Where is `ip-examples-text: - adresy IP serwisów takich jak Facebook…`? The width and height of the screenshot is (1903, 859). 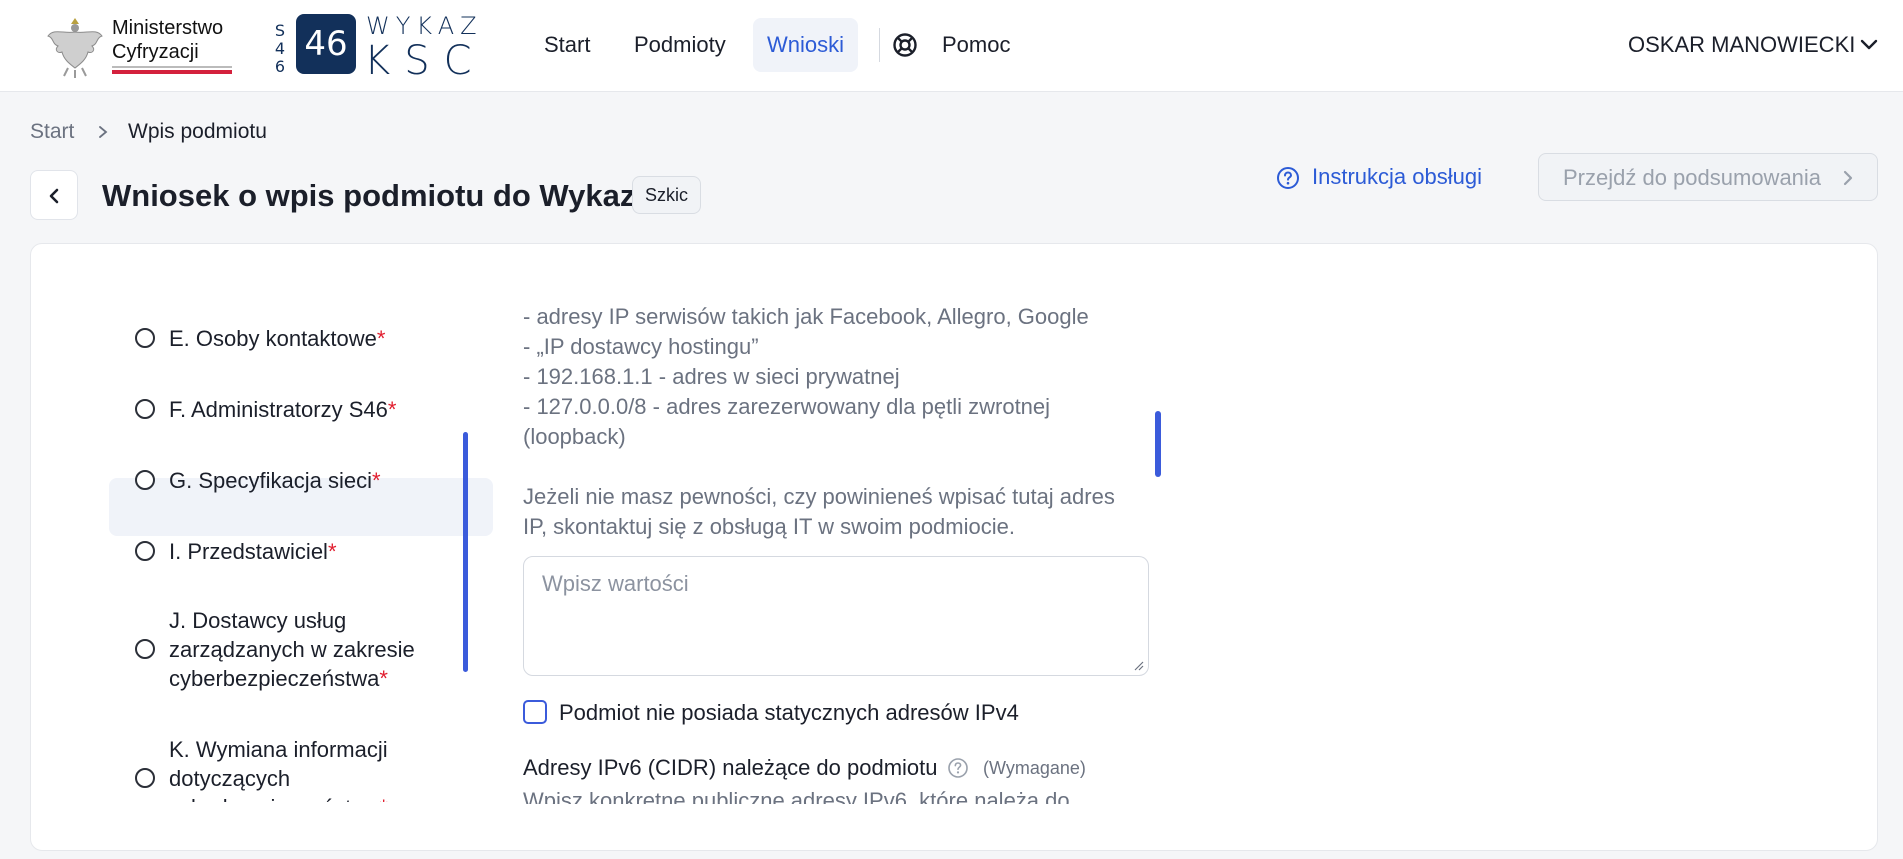 ip-examples-text: - adresy IP serwisów takich jak Facebook… is located at coordinates (806, 376).